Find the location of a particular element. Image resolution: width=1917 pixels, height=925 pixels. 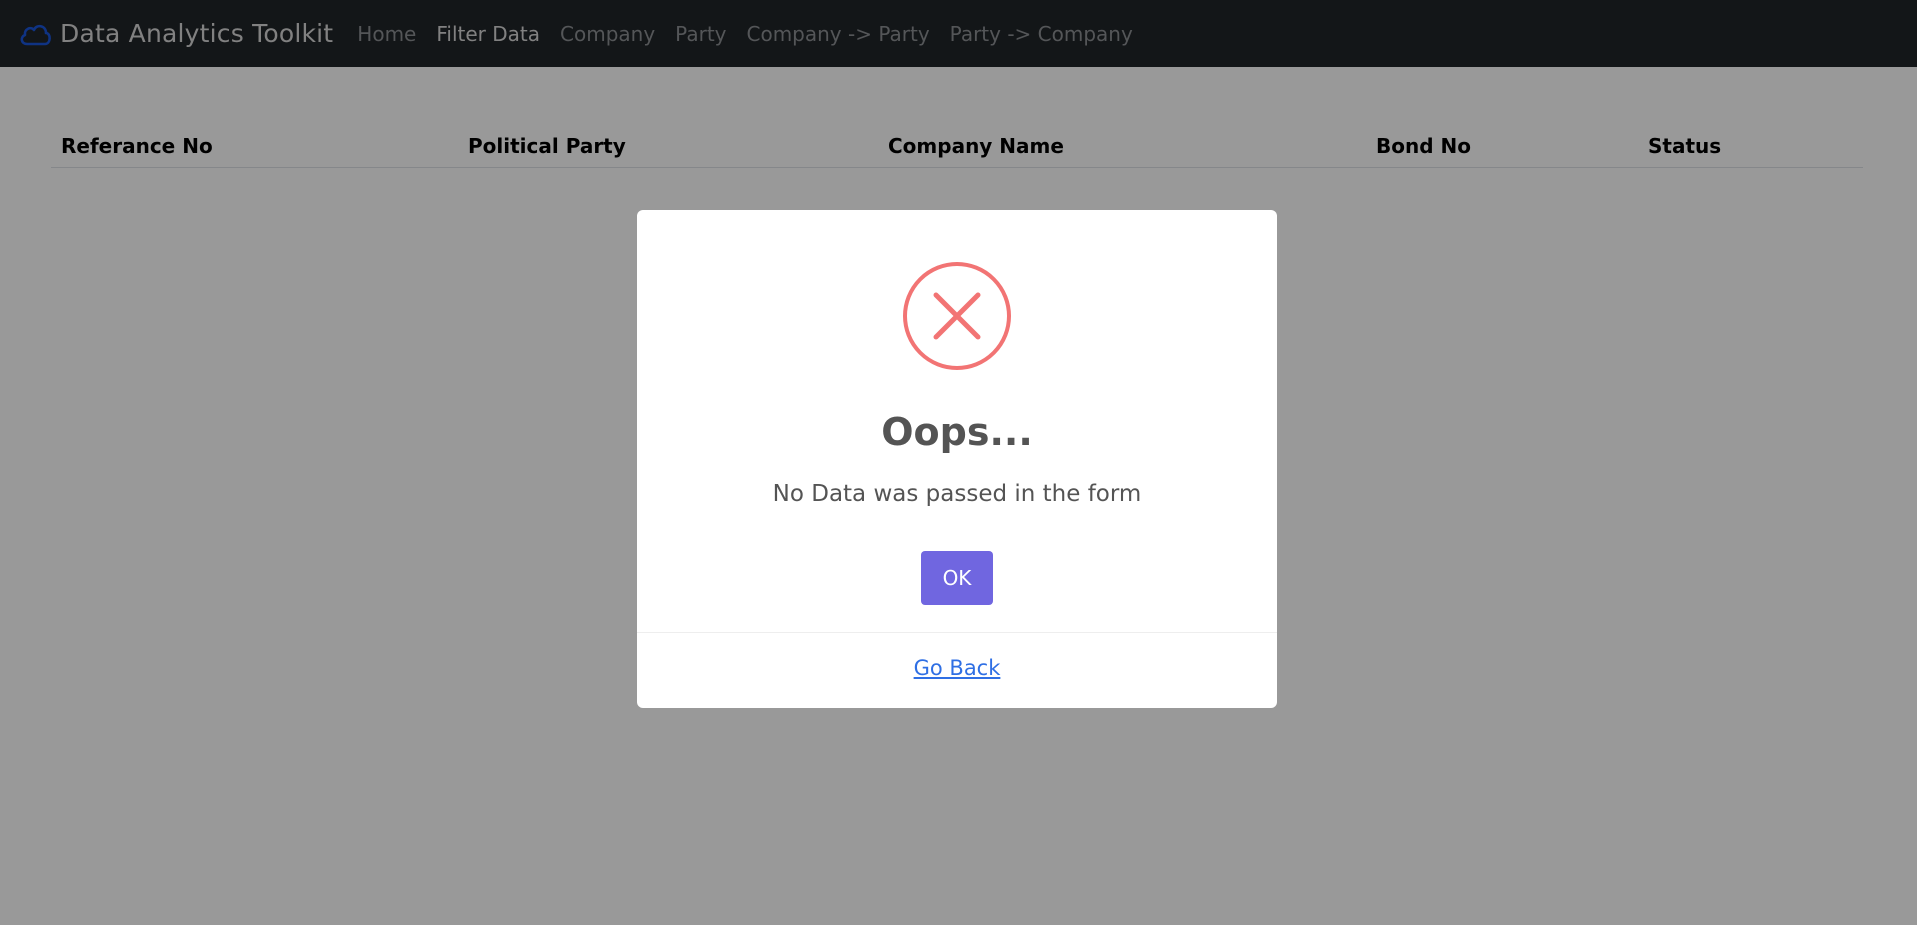

dialog-message: No Data was passed in the form is located at coordinates (957, 494).